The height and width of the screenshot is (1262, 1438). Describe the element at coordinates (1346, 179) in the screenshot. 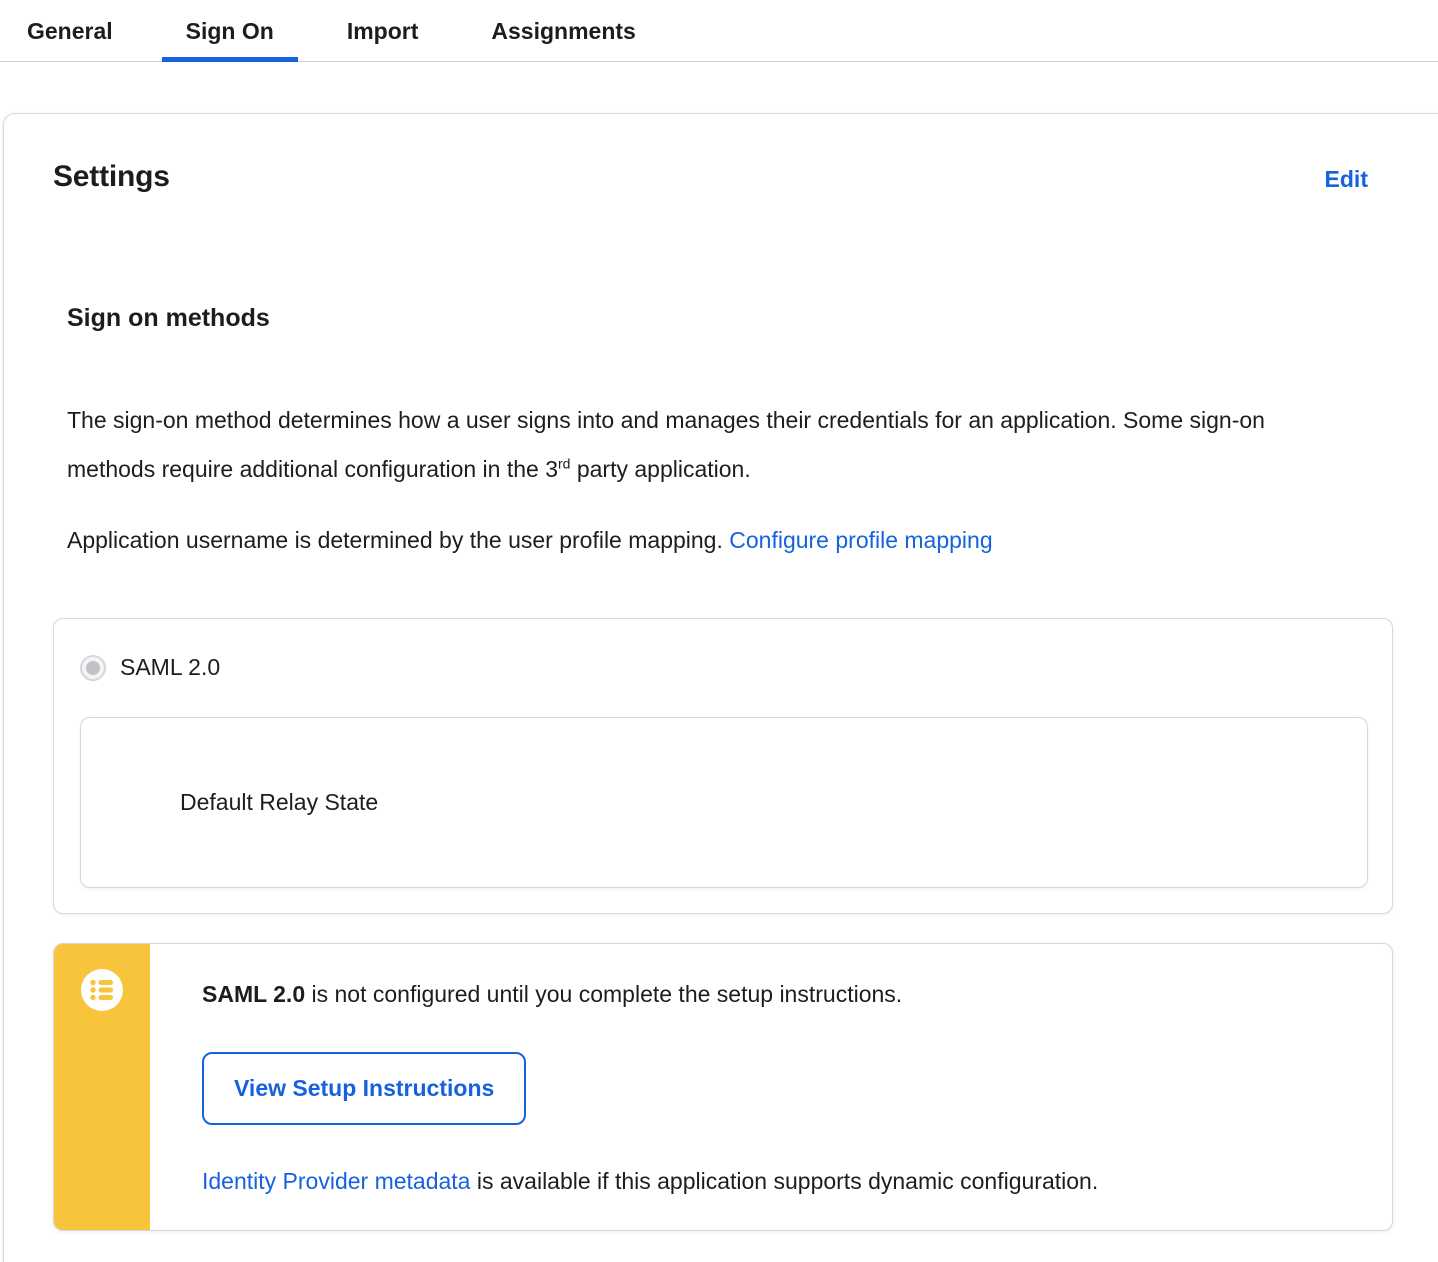

I see `edit-button: Edit` at that location.